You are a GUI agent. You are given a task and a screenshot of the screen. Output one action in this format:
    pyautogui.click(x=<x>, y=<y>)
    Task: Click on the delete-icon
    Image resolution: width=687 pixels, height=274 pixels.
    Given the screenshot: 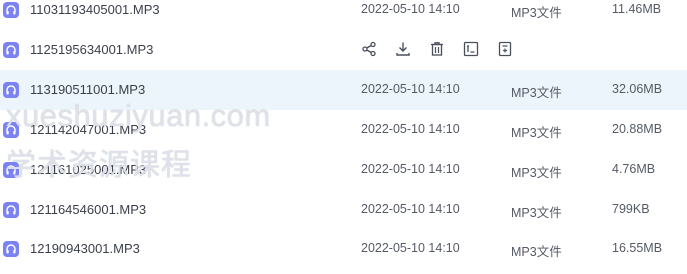 What is the action you would take?
    pyautogui.click(x=437, y=49)
    